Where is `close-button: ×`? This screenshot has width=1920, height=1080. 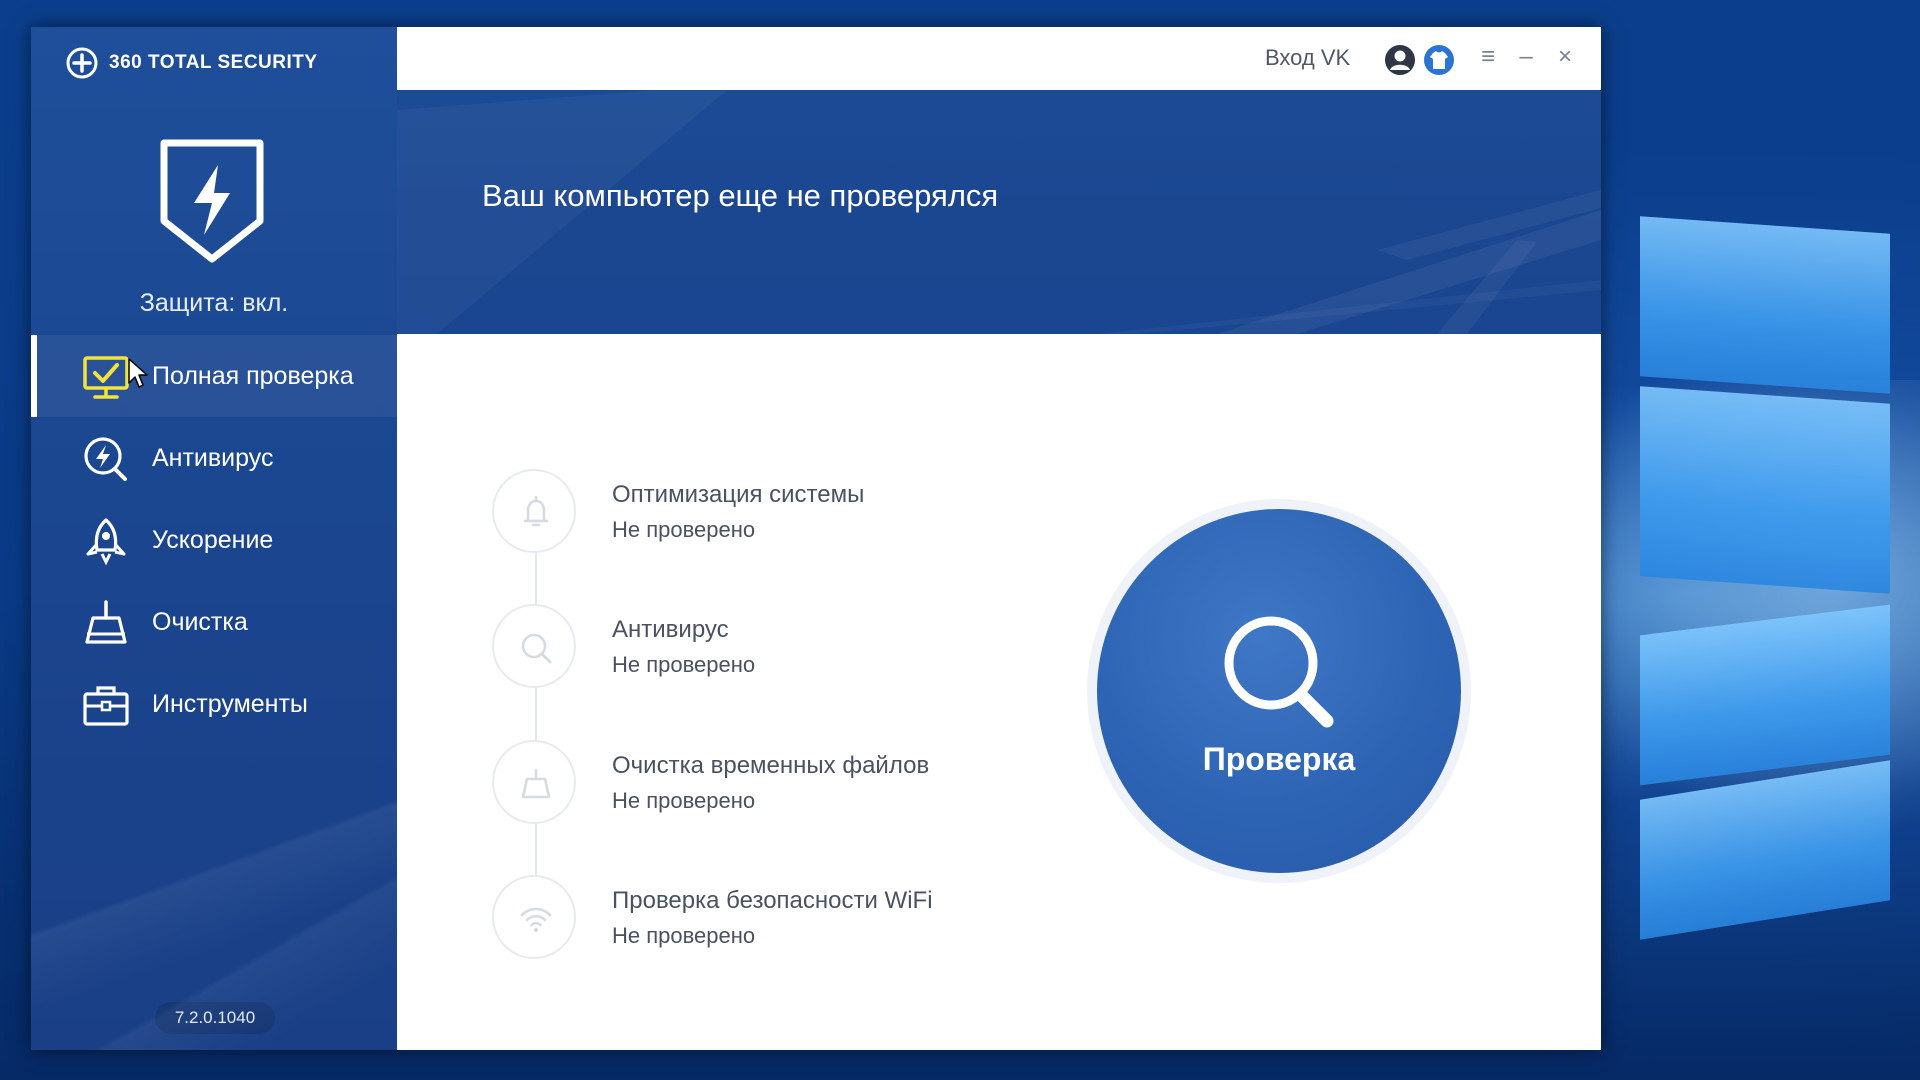
close-button: × is located at coordinates (1565, 57).